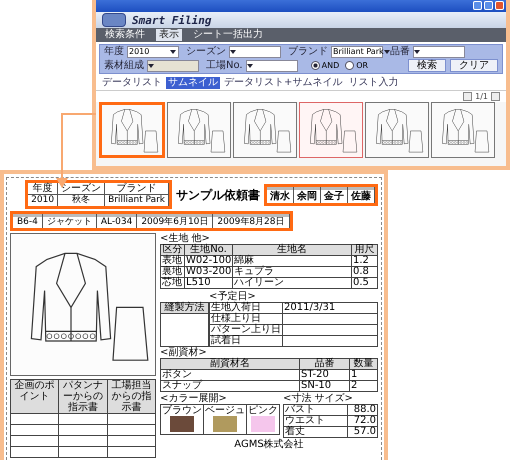 The height and width of the screenshot is (460, 510). I want to click on column-header: 数量, so click(364, 364).